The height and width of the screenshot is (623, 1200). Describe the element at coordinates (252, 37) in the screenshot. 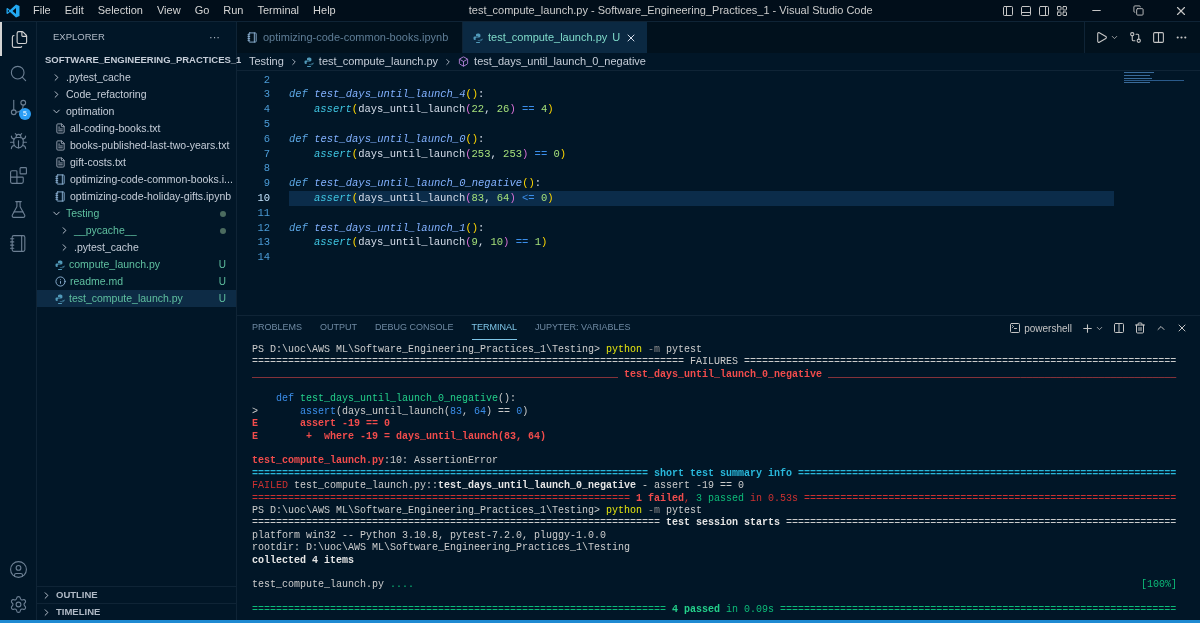

I see `notebook-file-icon` at that location.